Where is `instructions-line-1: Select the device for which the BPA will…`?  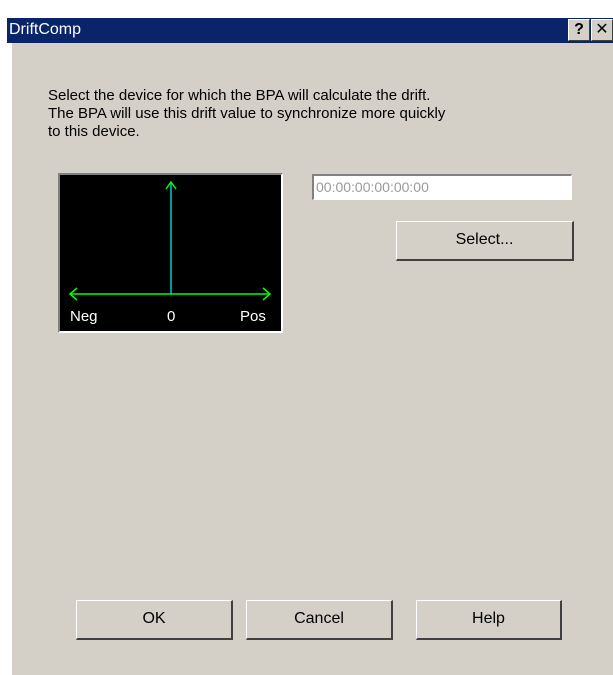 instructions-line-1: Select the device for which the BPA will… is located at coordinates (239, 95).